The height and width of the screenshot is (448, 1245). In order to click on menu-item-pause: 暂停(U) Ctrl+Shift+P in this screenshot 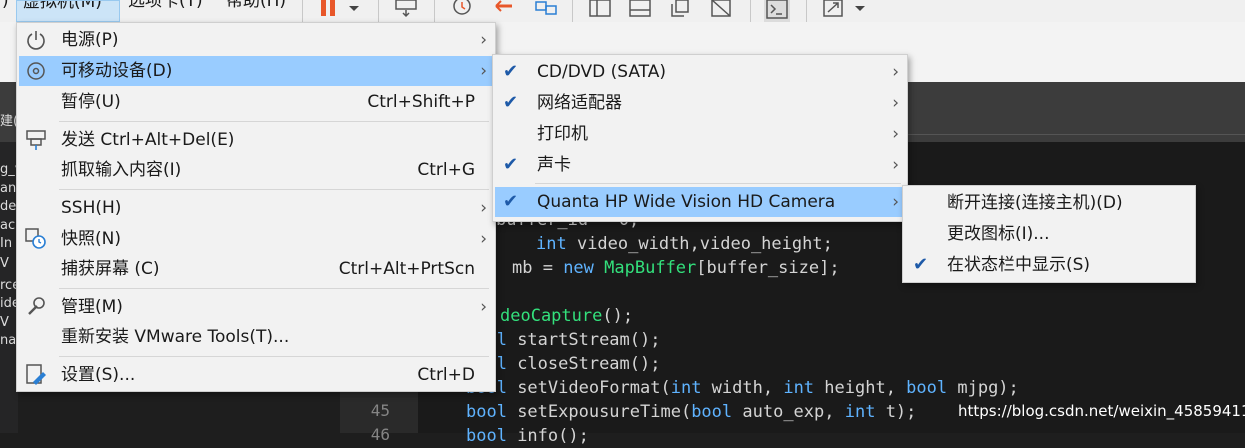, I will do `click(256, 102)`.